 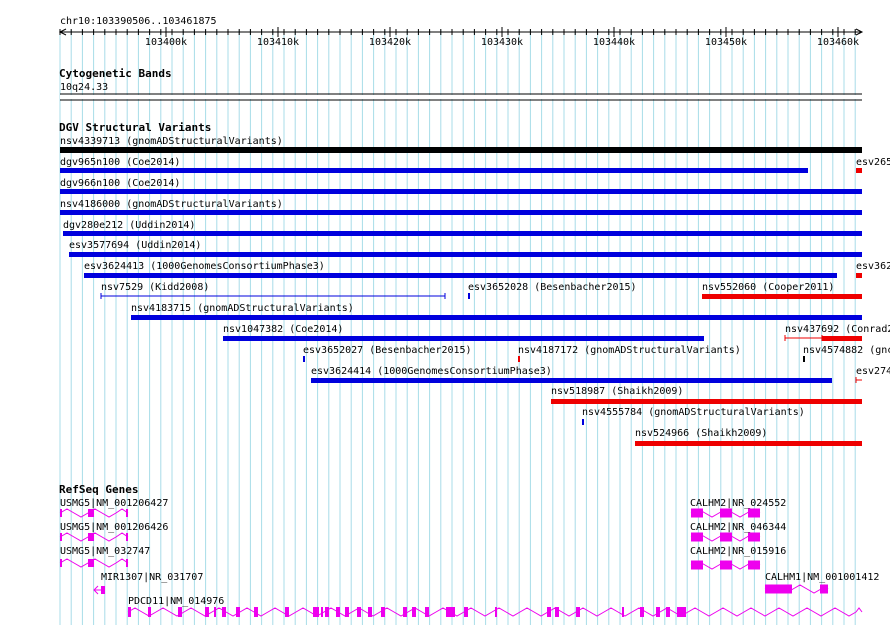 I want to click on feature-label: nsv518987 (Shaikh2009), so click(x=617, y=391).